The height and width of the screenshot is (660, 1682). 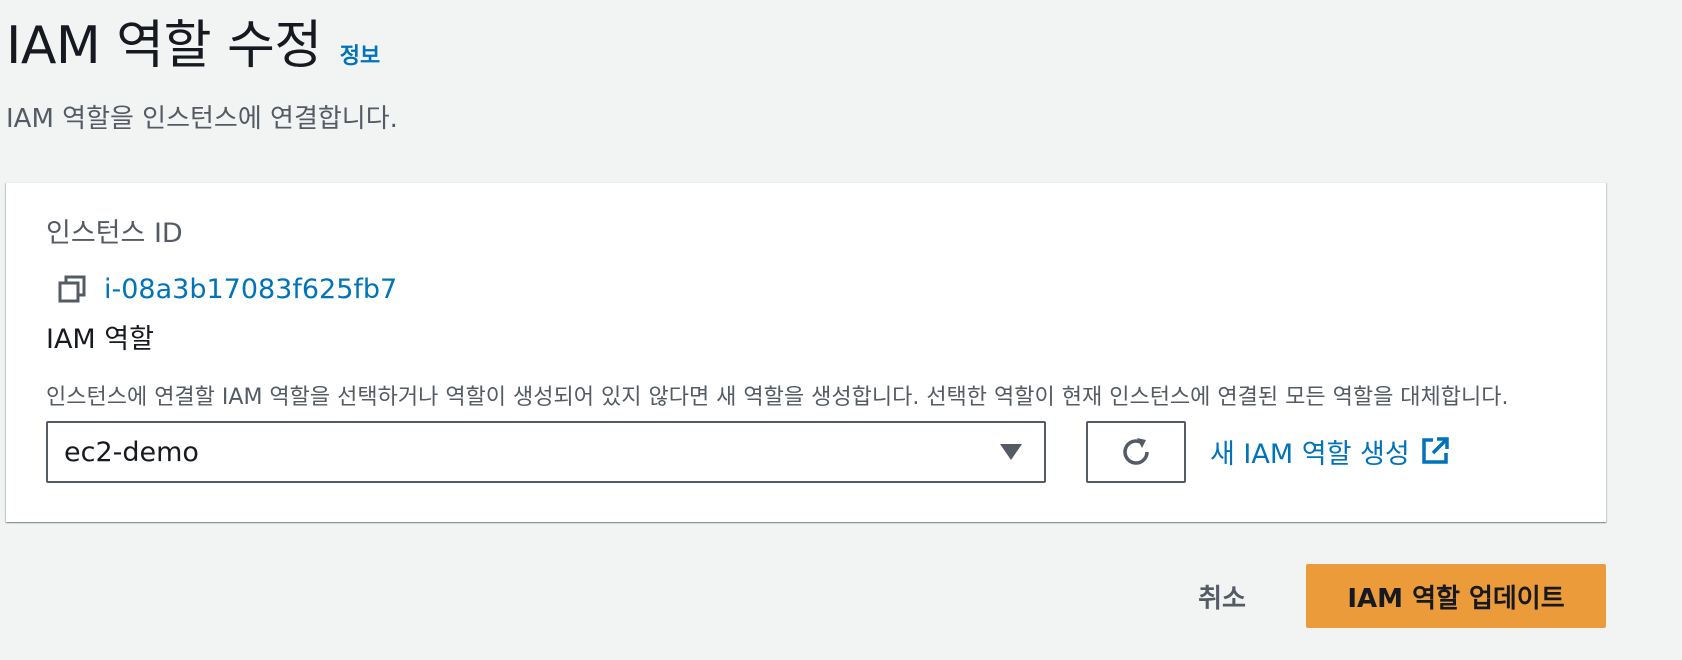 I want to click on external-link-icon, so click(x=1435, y=451).